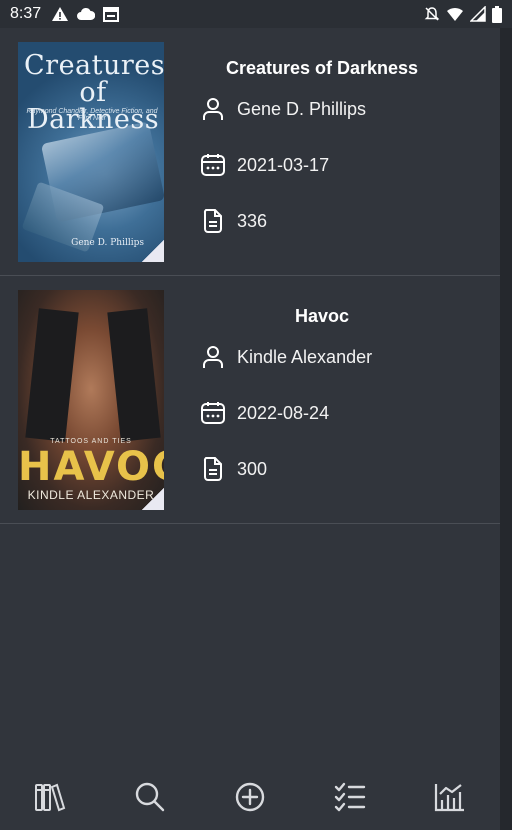 The height and width of the screenshot is (830, 512). Describe the element at coordinates (60, 14) in the screenshot. I see `warning-icon` at that location.